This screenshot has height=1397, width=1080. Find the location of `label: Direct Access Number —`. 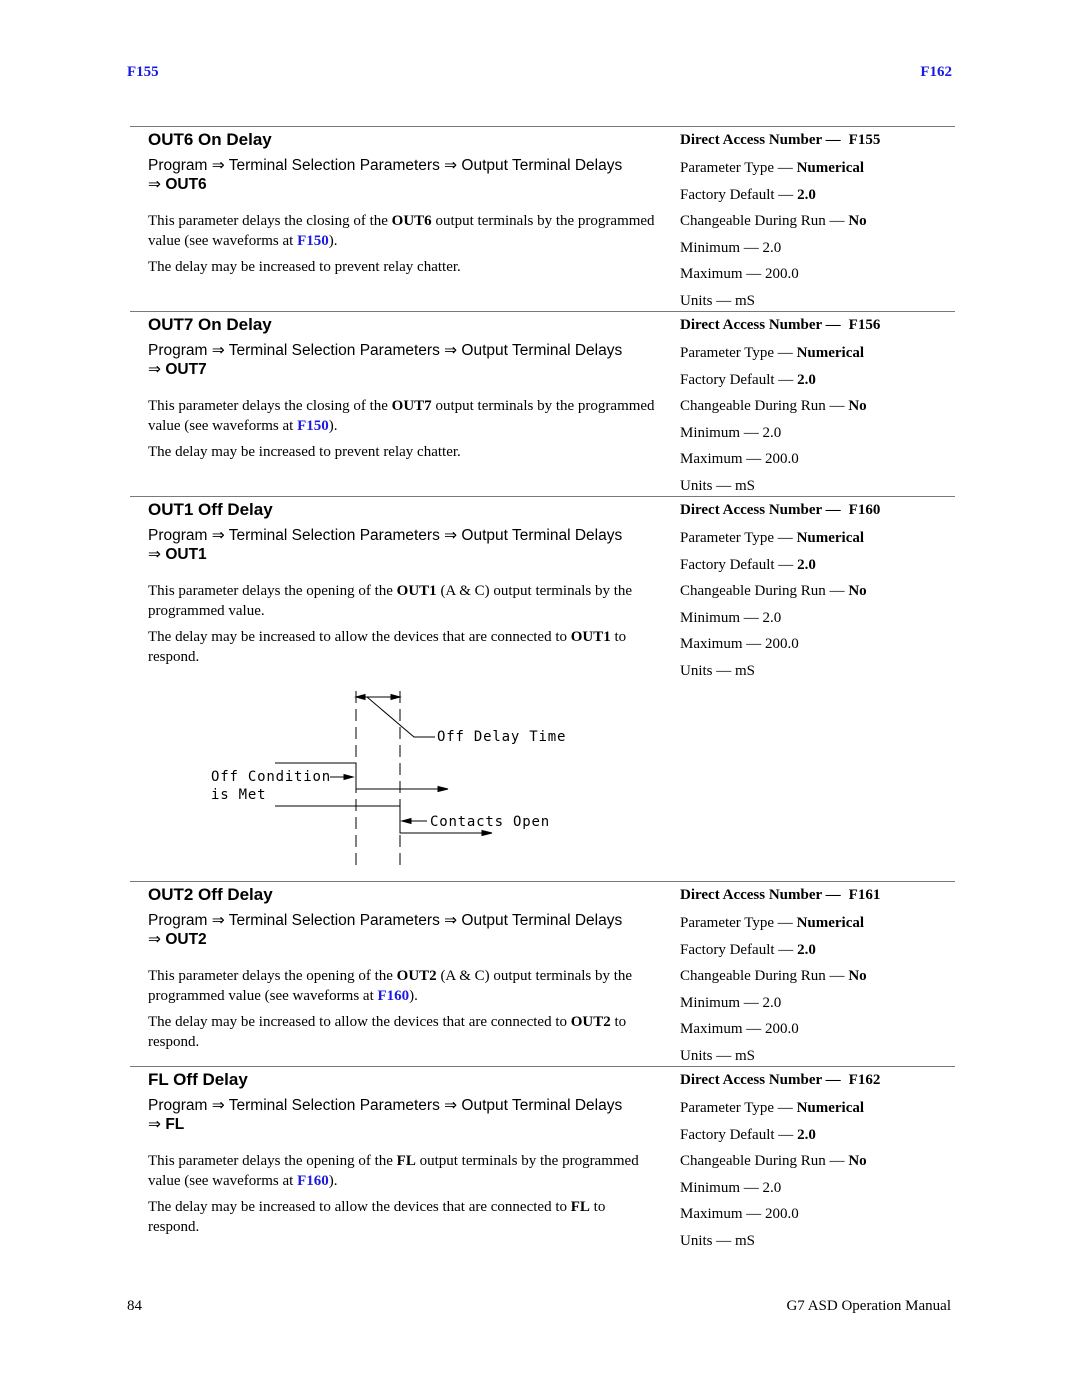

label: Direct Access Number — is located at coordinates (760, 510).